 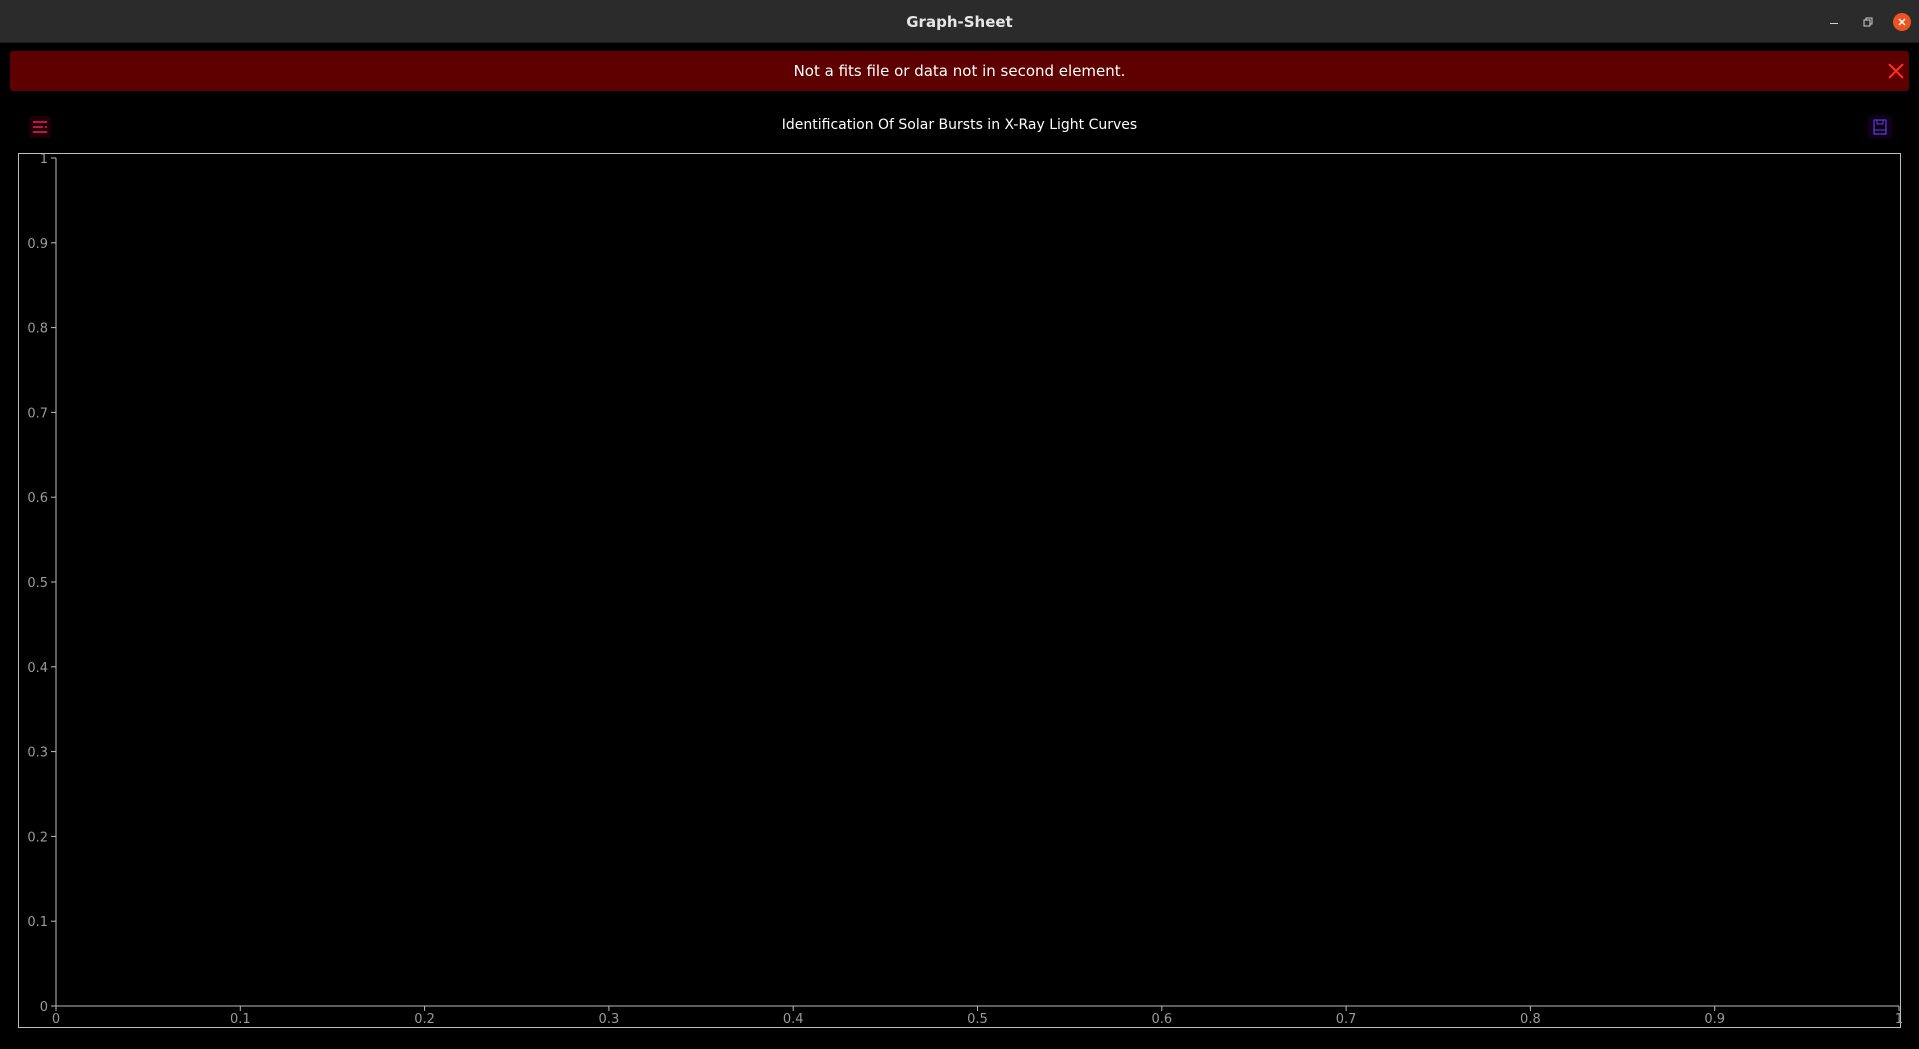 I want to click on minimize-icon, so click(x=1834, y=23).